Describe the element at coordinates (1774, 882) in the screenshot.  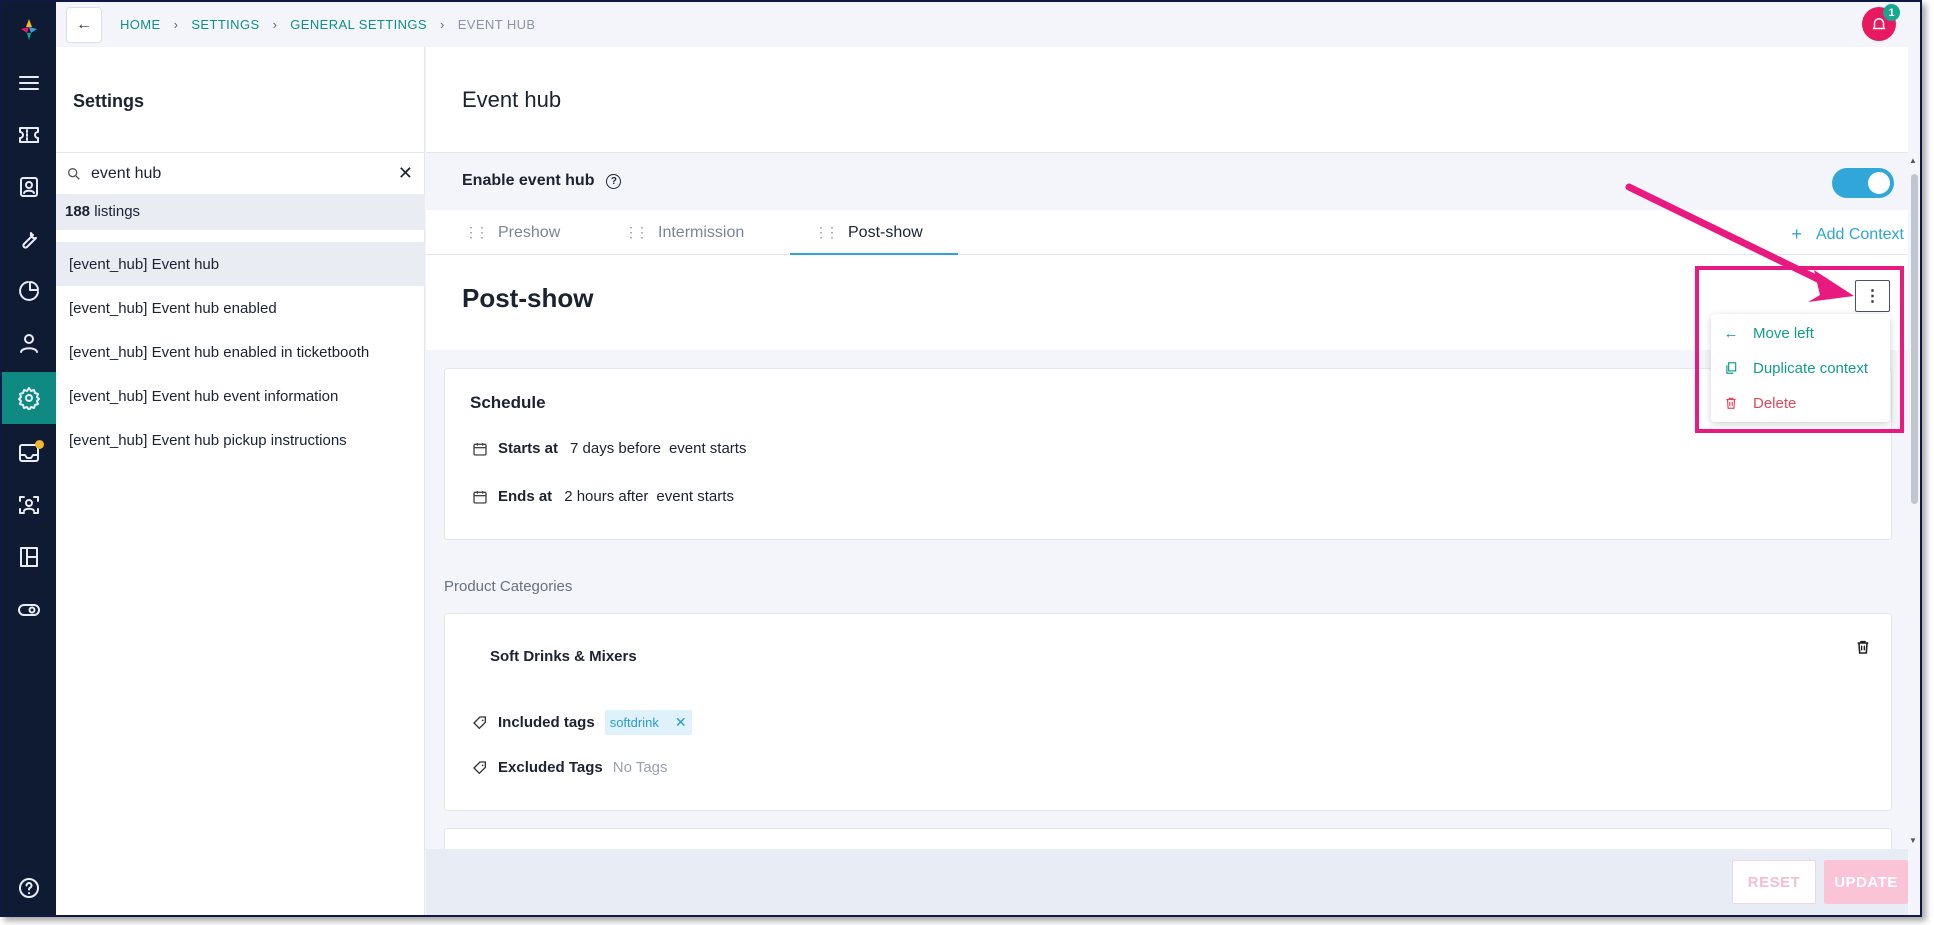
I see `reset-button: RESET` at that location.